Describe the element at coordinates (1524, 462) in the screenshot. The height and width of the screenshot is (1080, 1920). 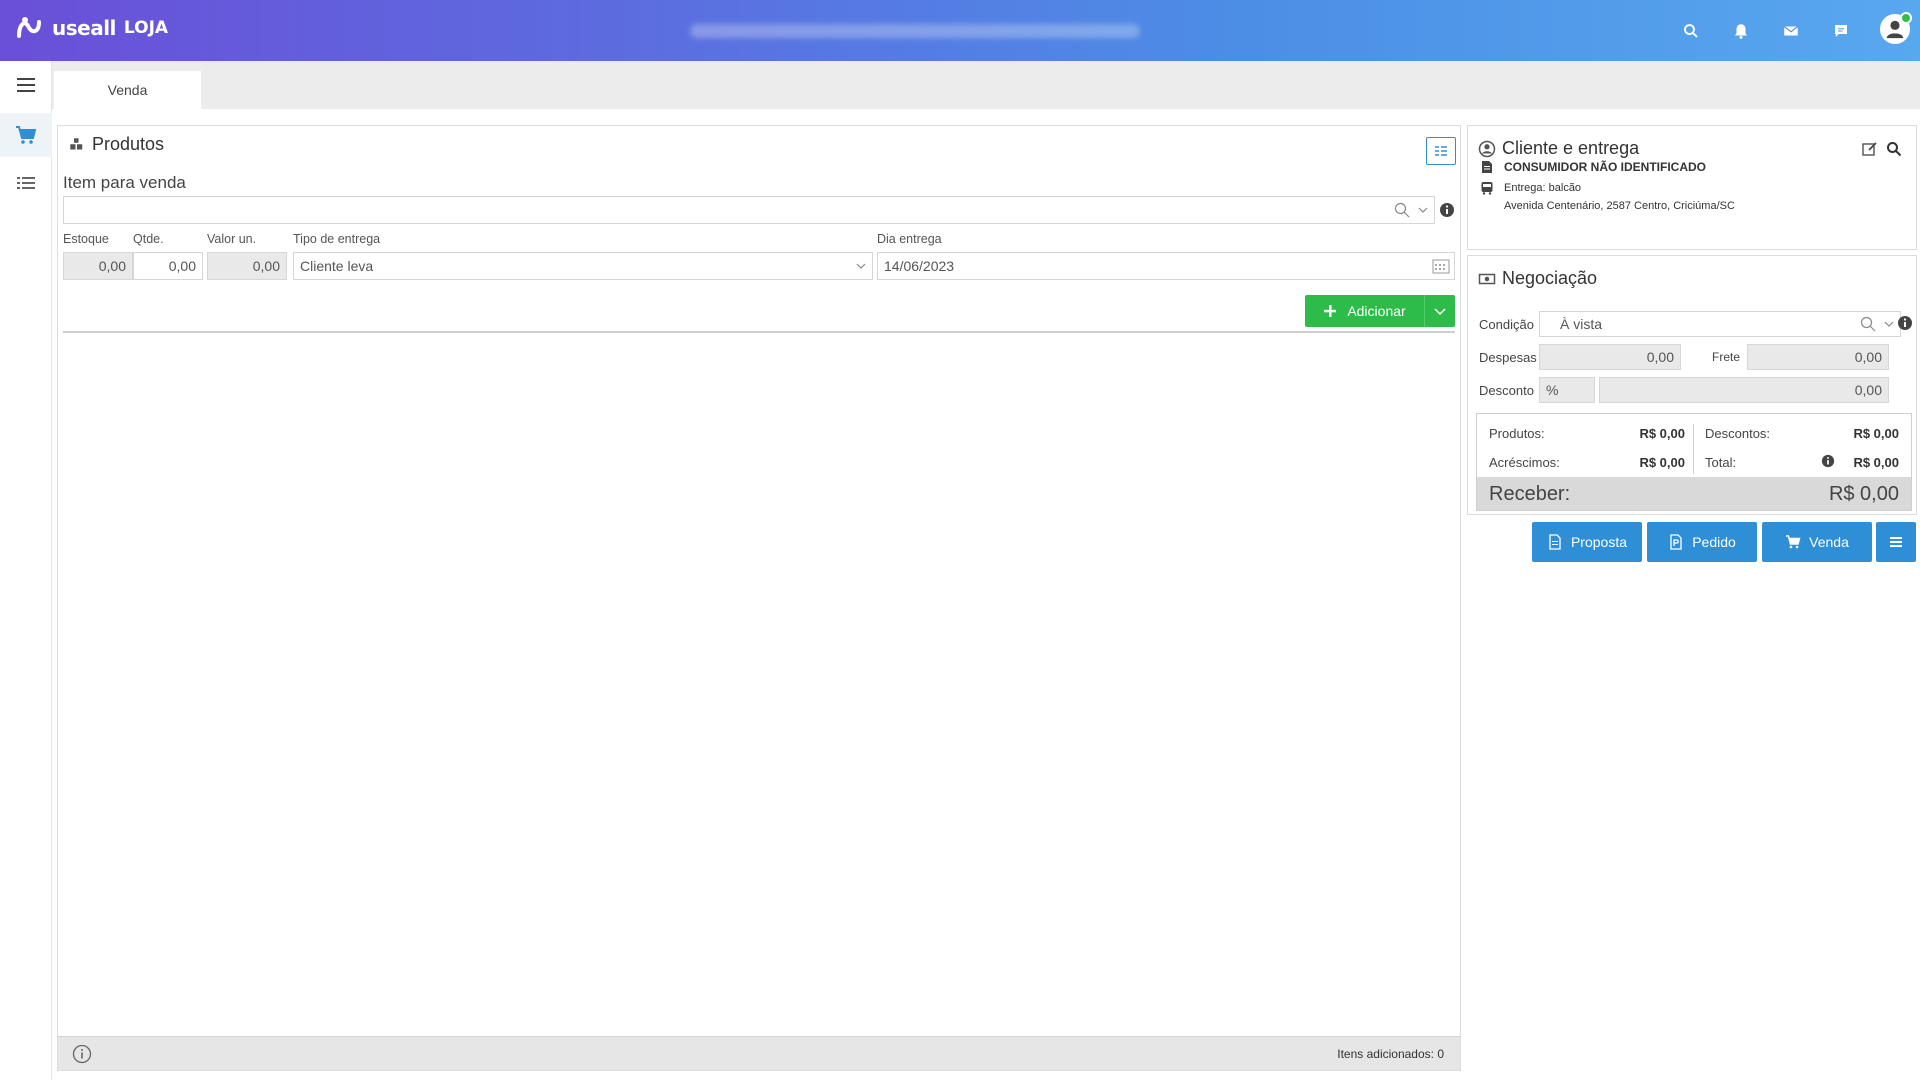
I see `acrescimos-label: Acréscimos:` at that location.